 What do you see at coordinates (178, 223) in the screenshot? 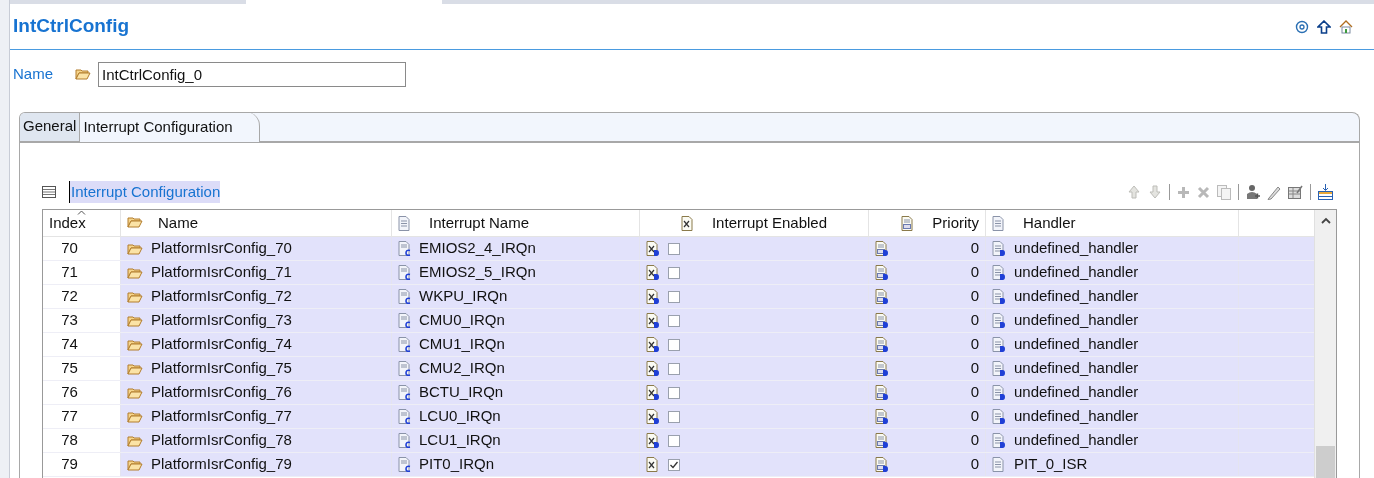
I see `column-header: Name` at bounding box center [178, 223].